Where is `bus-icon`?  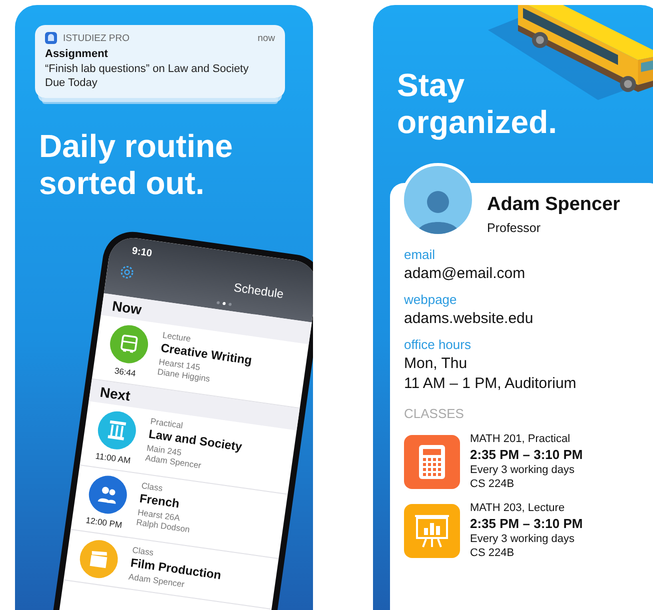 bus-icon is located at coordinates (129, 344).